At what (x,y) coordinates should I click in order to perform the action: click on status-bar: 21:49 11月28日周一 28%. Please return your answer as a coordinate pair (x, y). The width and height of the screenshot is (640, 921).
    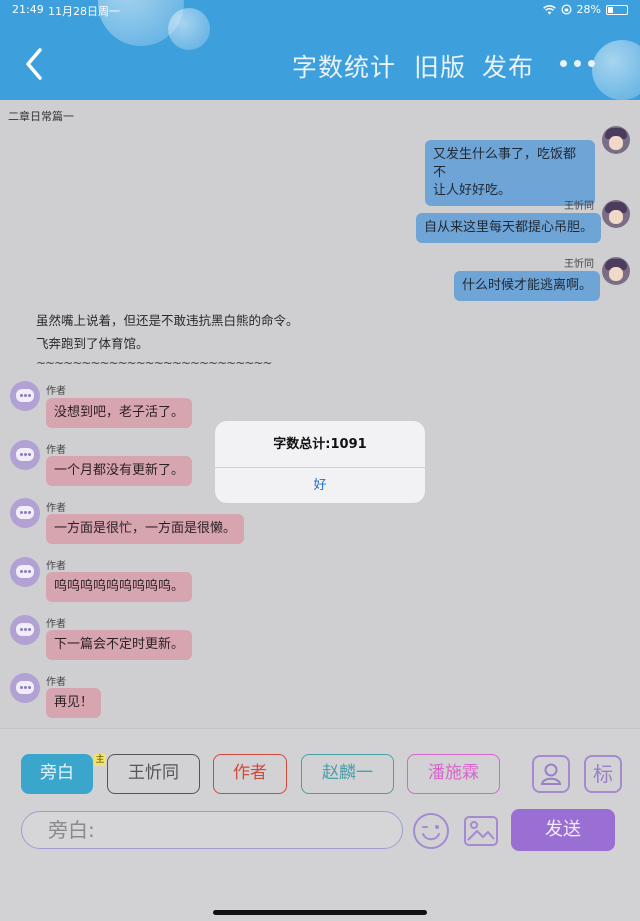
    Looking at the image, I should click on (320, 11).